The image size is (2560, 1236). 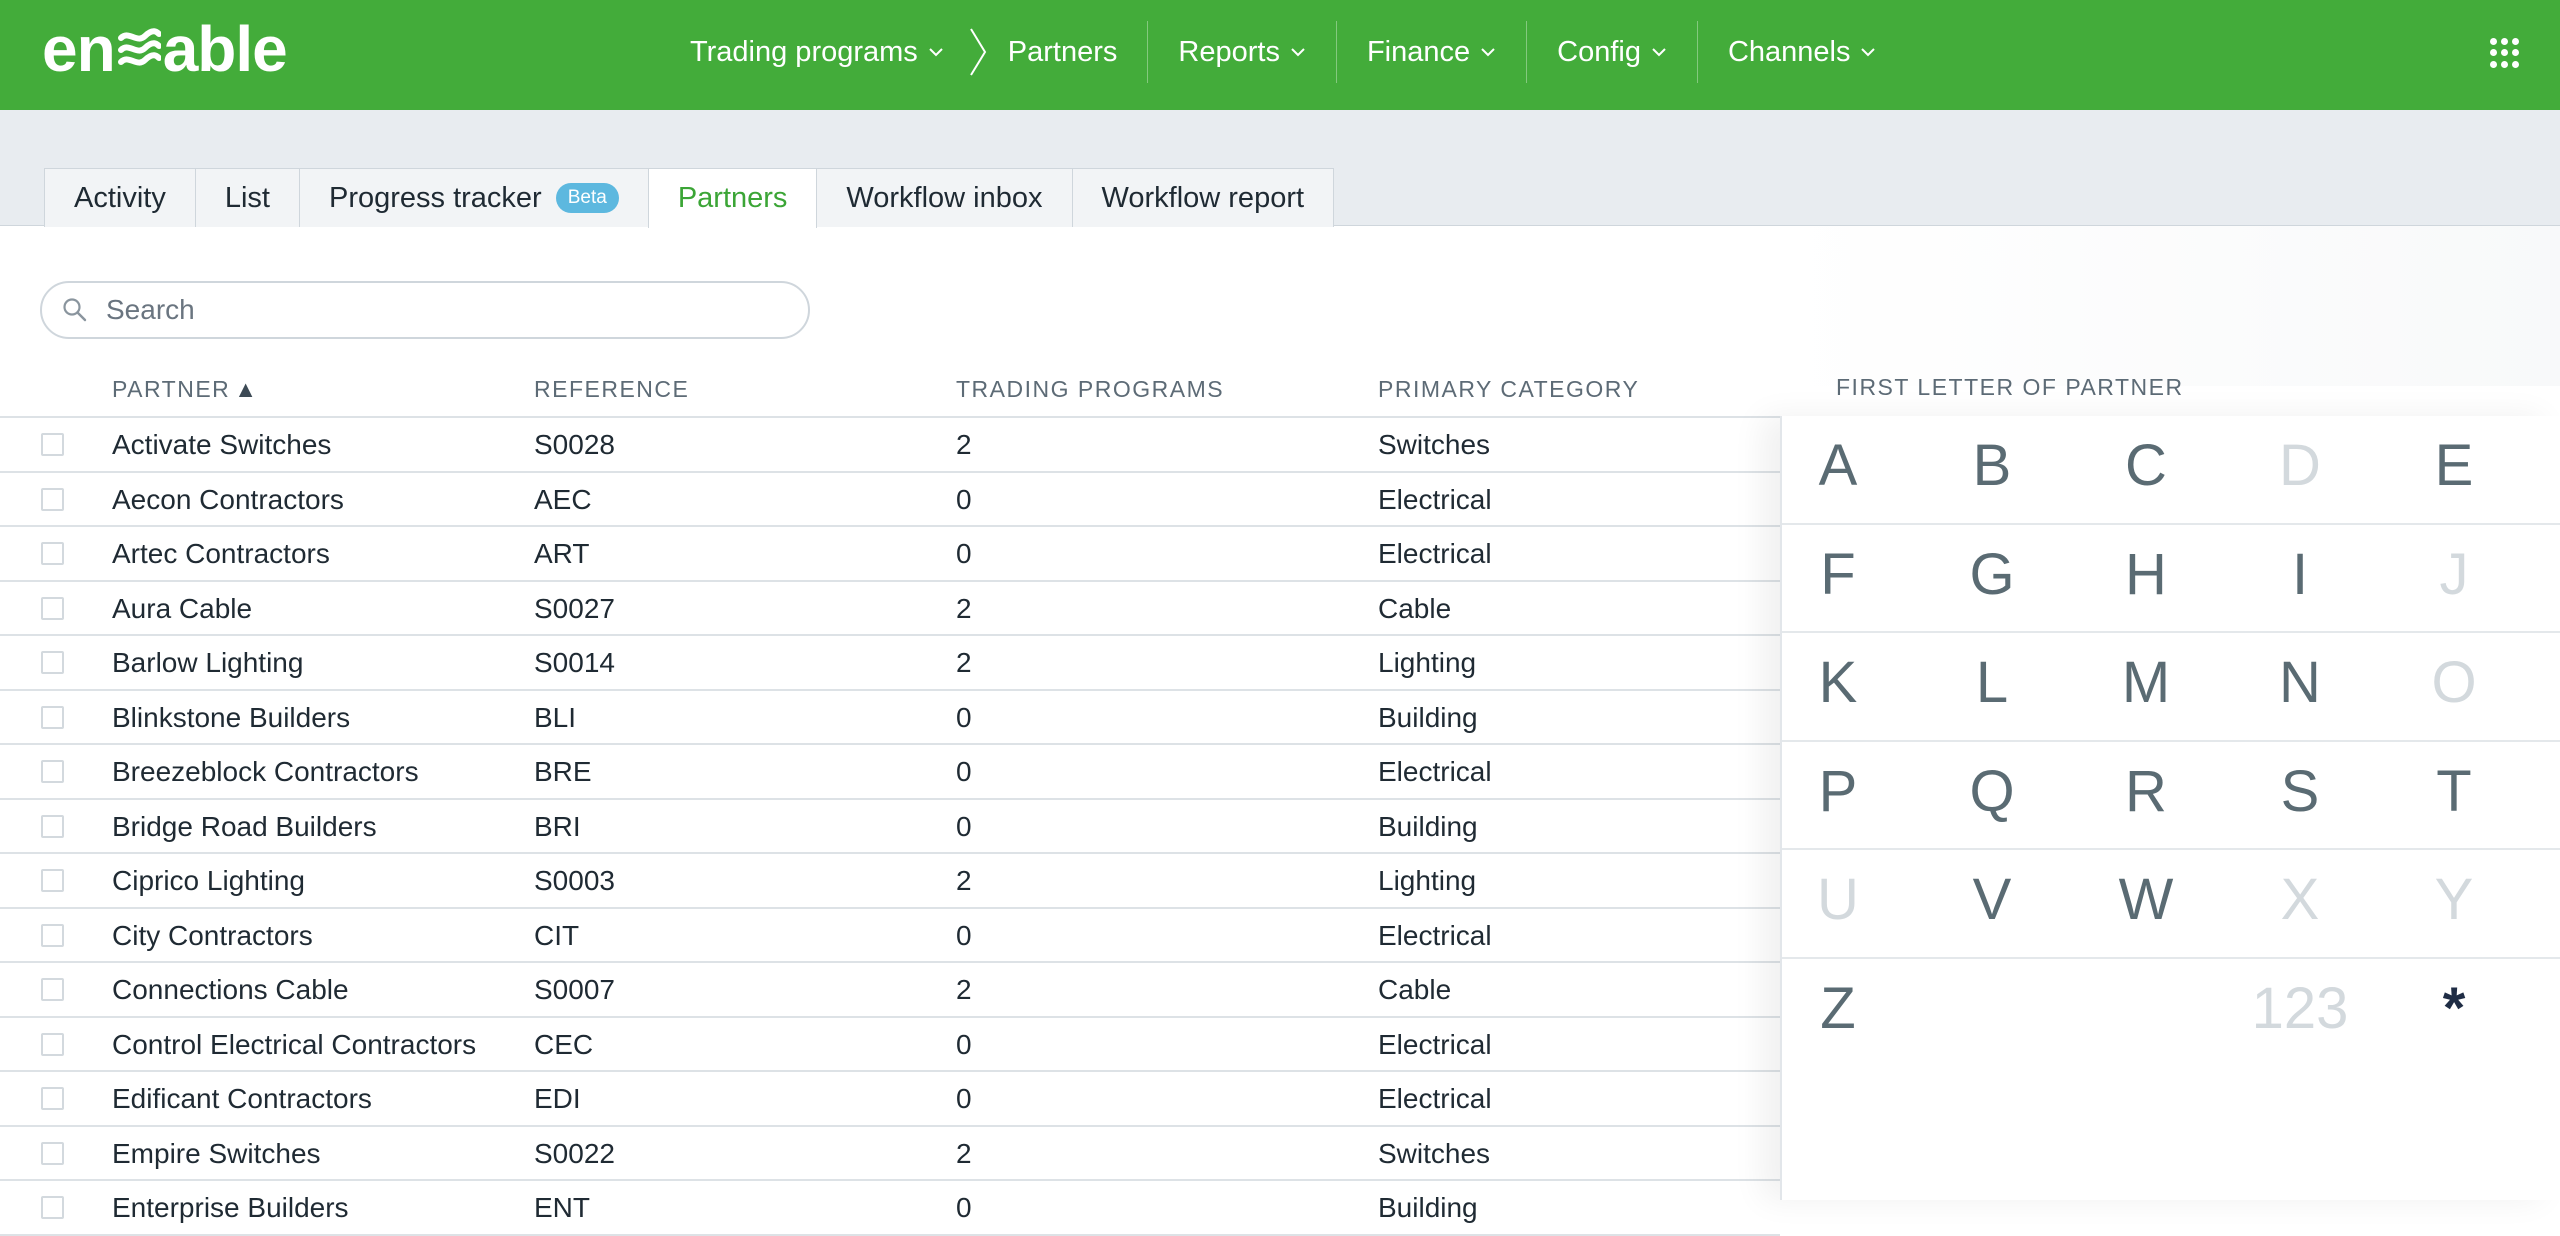 What do you see at coordinates (2454, 791) in the screenshot?
I see `letter-filter-t: T` at bounding box center [2454, 791].